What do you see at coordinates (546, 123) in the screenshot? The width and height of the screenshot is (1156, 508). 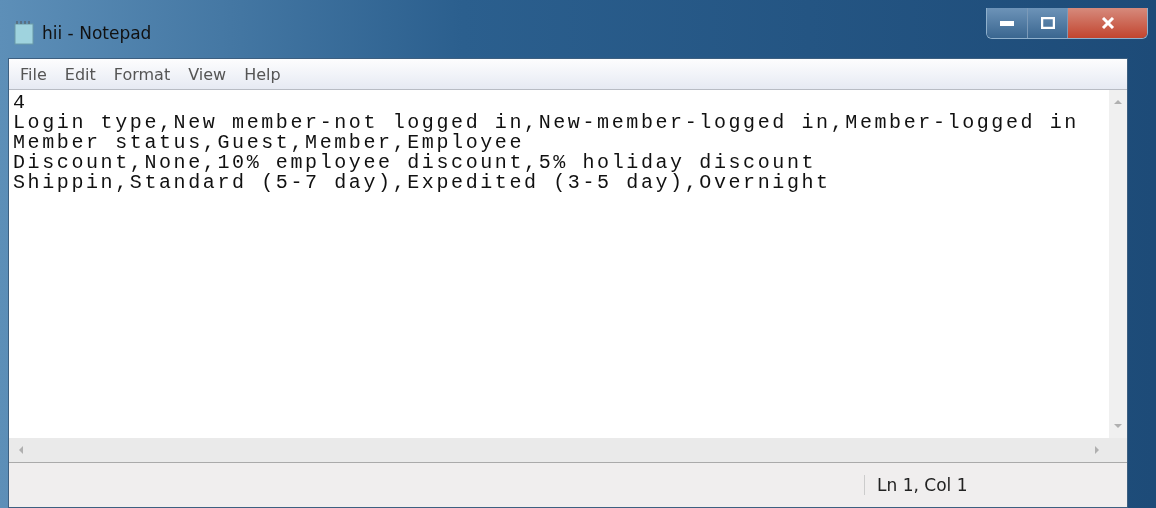 I see `text-line: Login type,New member-not logged in,New-member-logged in,Member-logged in` at bounding box center [546, 123].